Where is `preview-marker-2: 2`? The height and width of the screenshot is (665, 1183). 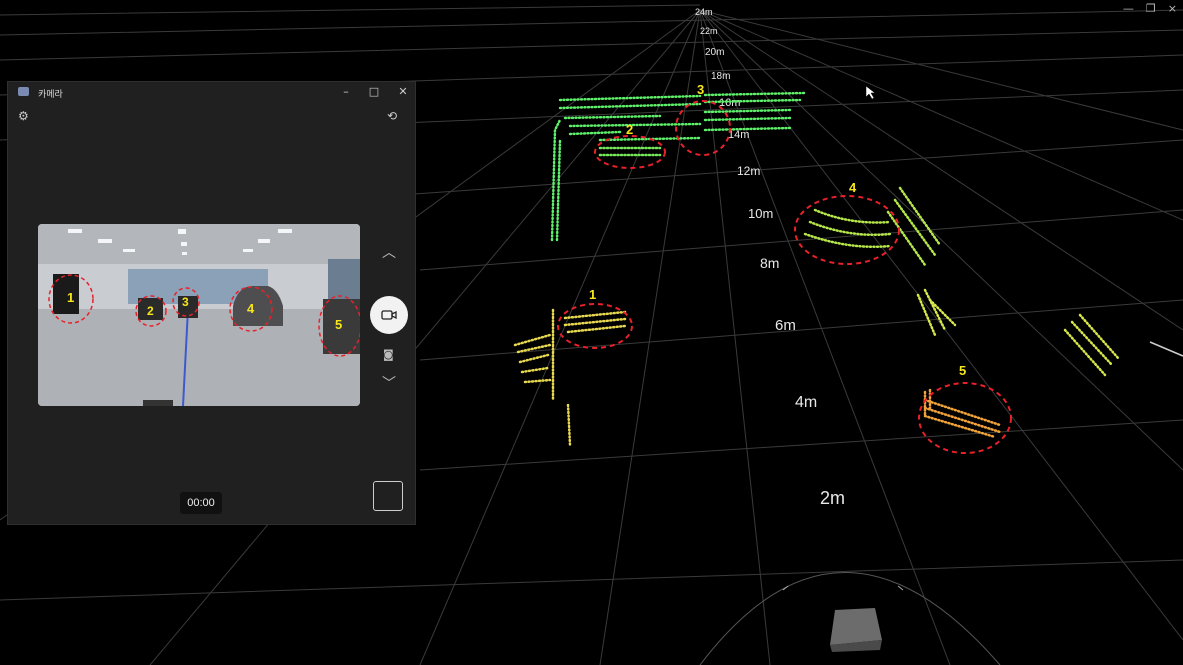 preview-marker-2: 2 is located at coordinates (150, 311).